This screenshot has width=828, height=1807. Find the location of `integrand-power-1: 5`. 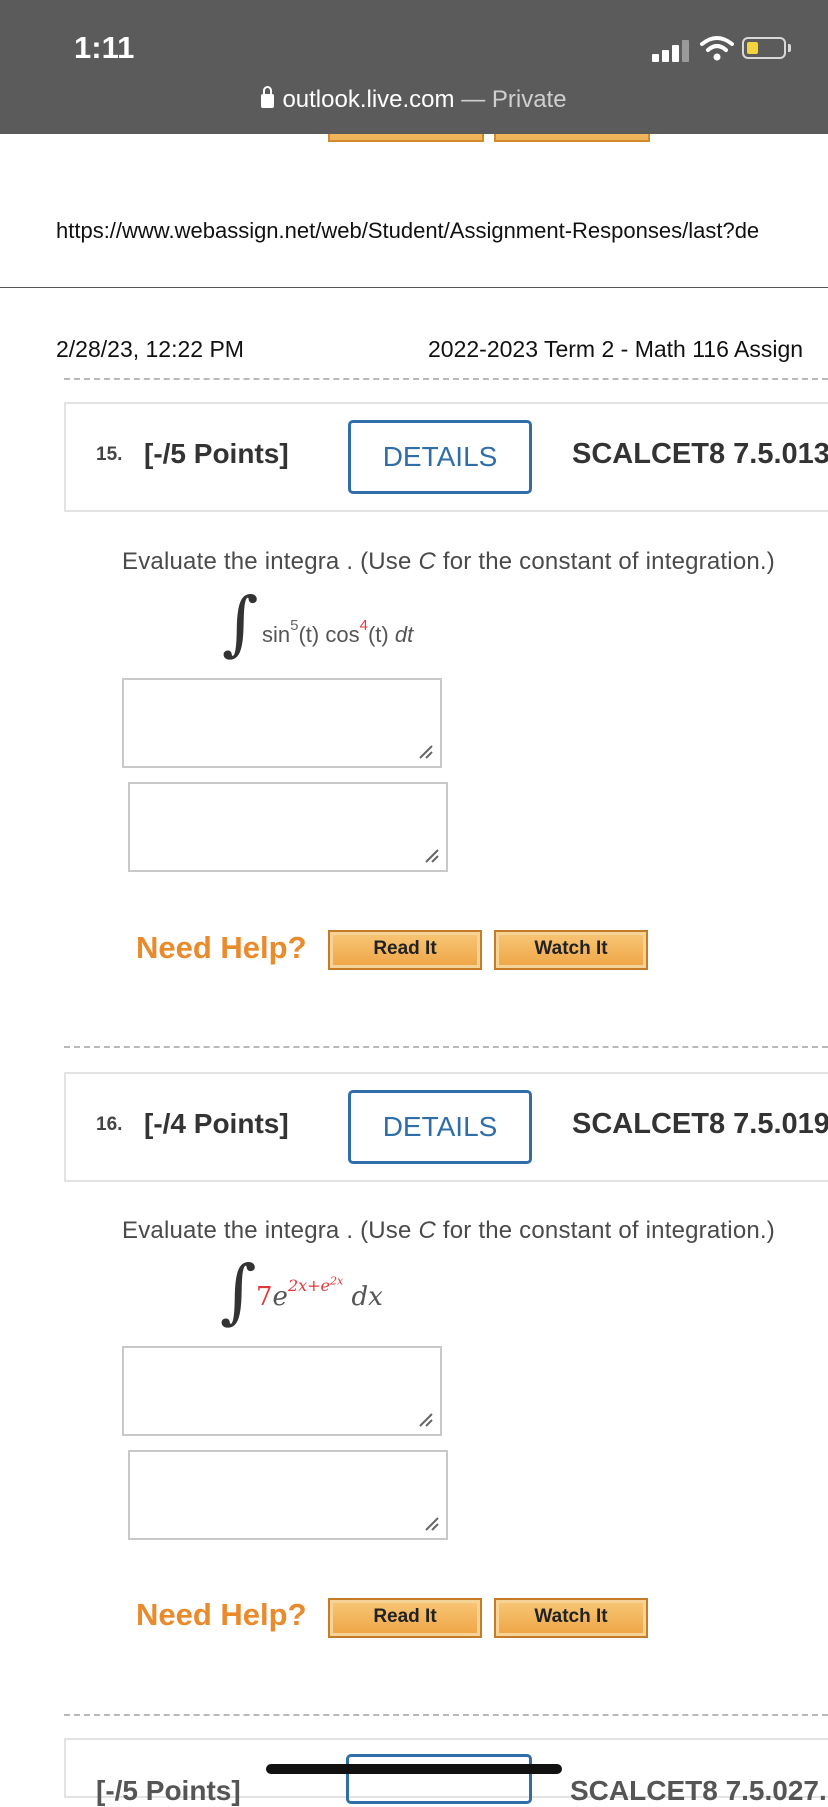

integrand-power-1: 5 is located at coordinates (294, 625).